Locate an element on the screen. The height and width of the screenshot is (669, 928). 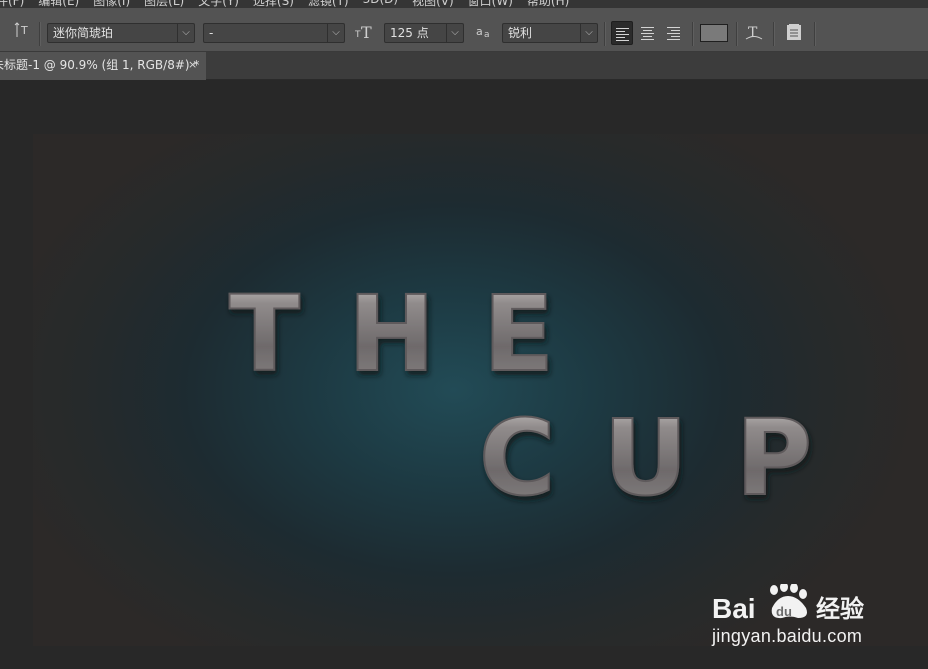
font-style-value: - is located at coordinates (211, 33).